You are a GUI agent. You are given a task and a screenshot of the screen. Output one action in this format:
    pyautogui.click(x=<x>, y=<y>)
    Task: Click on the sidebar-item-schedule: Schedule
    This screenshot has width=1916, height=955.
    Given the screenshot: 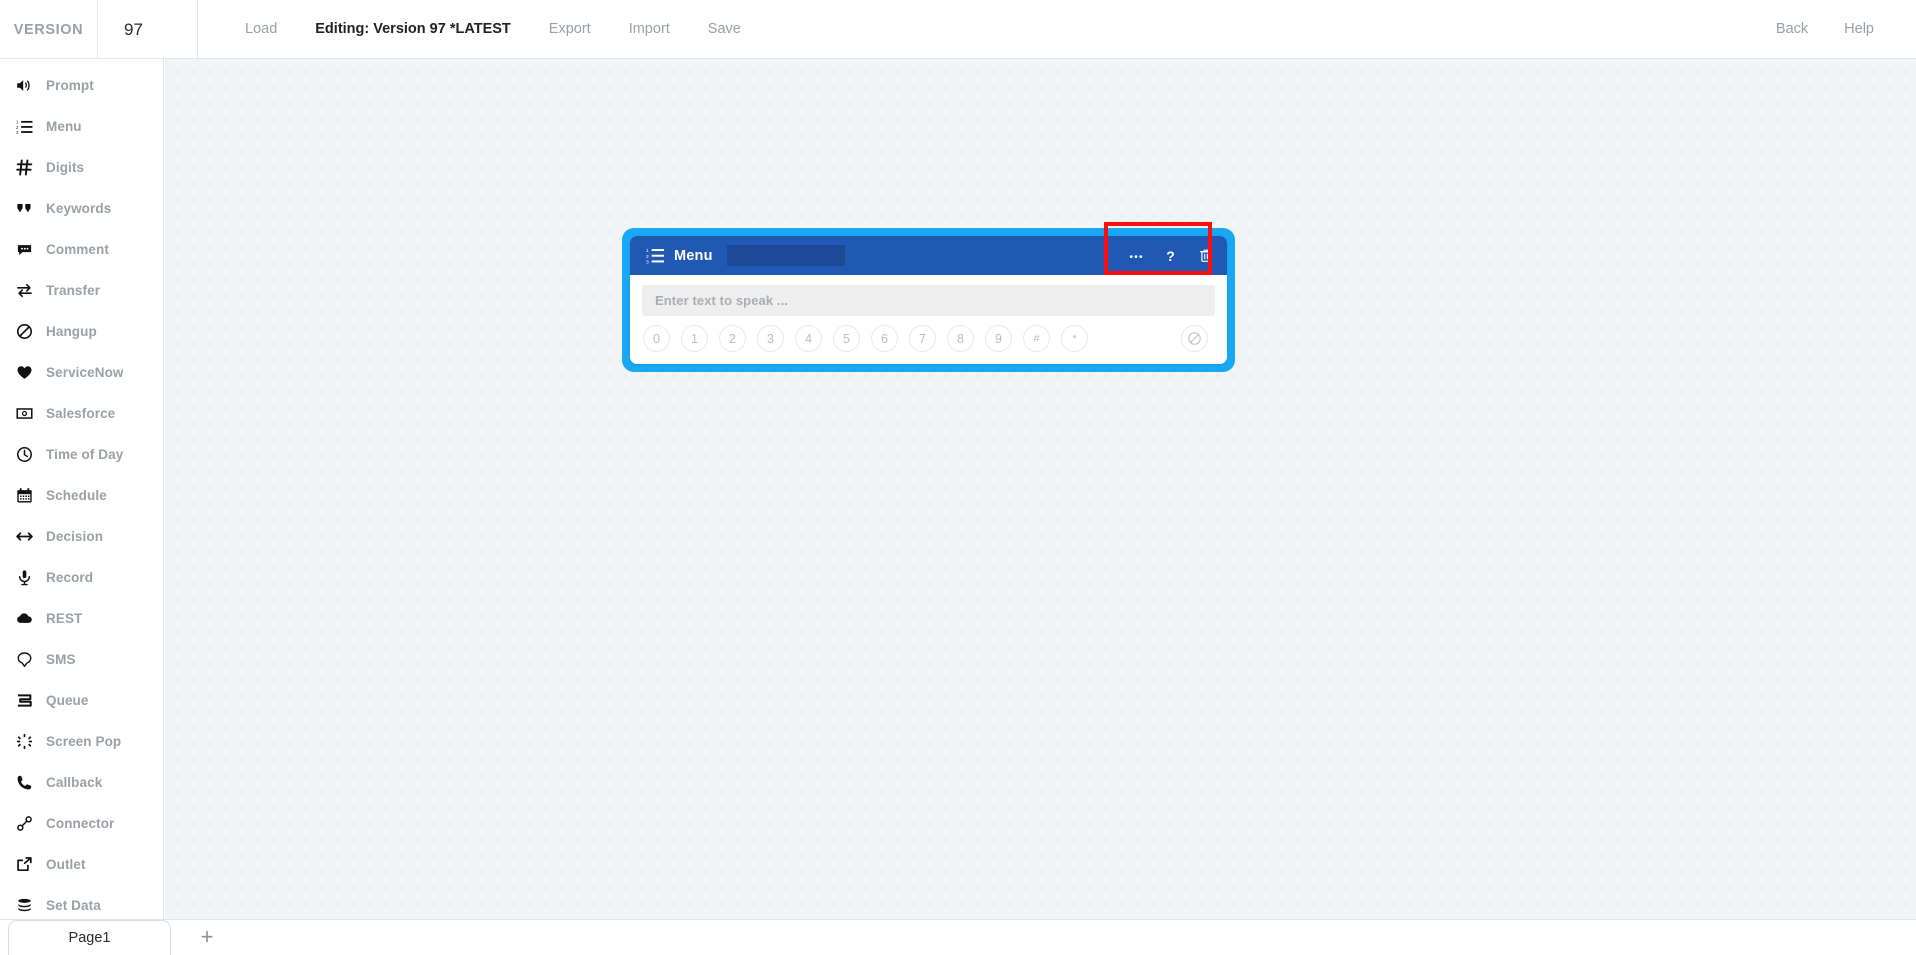 What is the action you would take?
    pyautogui.click(x=81, y=495)
    